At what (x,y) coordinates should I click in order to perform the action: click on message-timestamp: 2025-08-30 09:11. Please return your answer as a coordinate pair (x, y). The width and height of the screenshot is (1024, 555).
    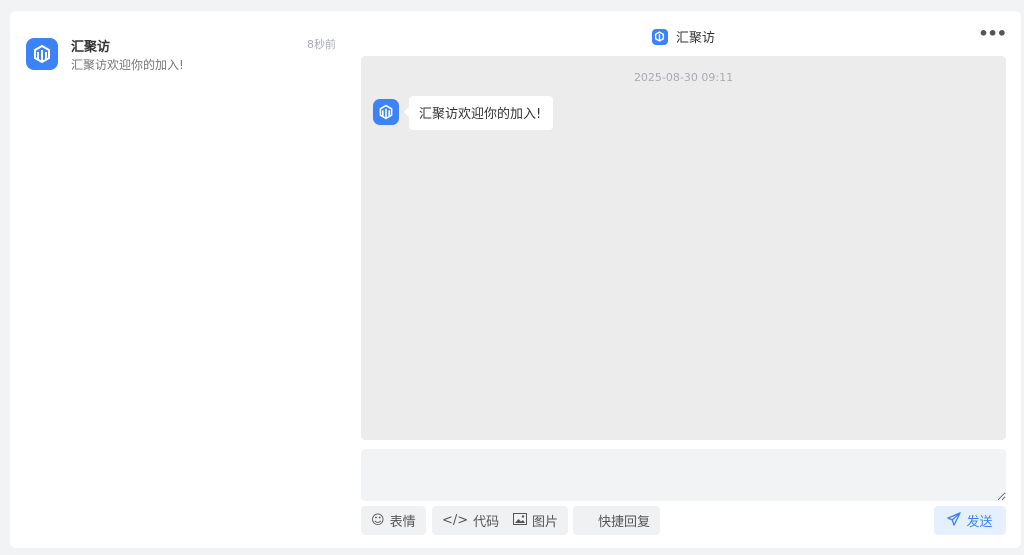
    Looking at the image, I should click on (683, 77).